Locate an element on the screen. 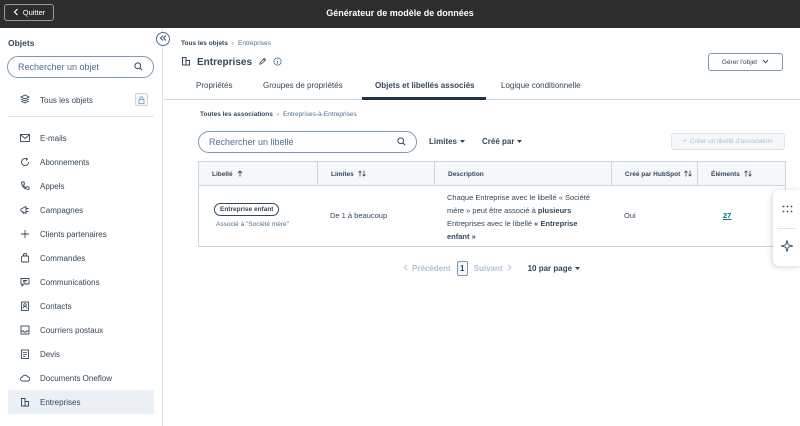  page-title-row: Entreprises is located at coordinates (231, 62).